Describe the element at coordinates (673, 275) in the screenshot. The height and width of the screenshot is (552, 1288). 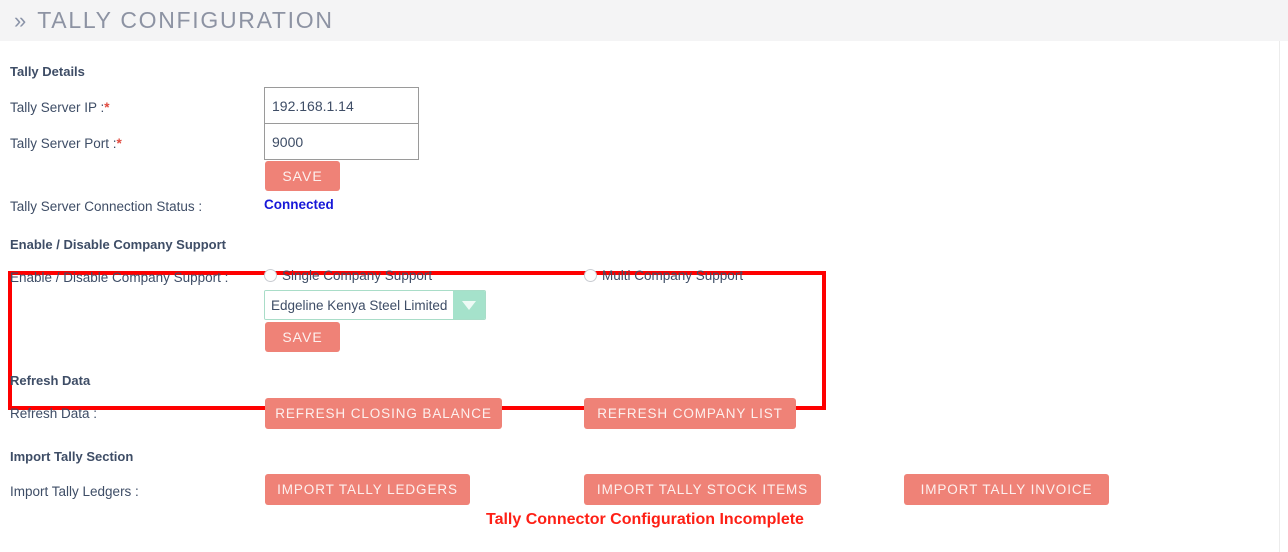
I see `radio-label-multi: Multi Company Support` at that location.